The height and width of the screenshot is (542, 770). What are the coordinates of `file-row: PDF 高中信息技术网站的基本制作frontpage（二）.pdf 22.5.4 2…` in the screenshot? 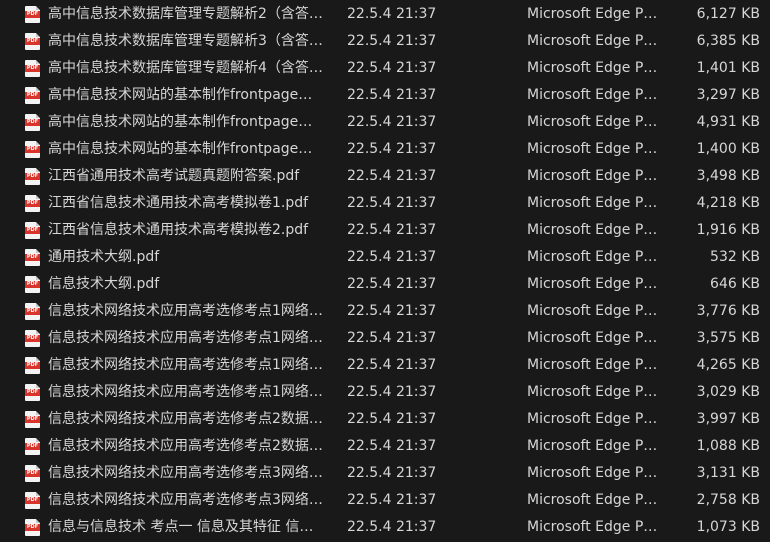 It's located at (385, 122).